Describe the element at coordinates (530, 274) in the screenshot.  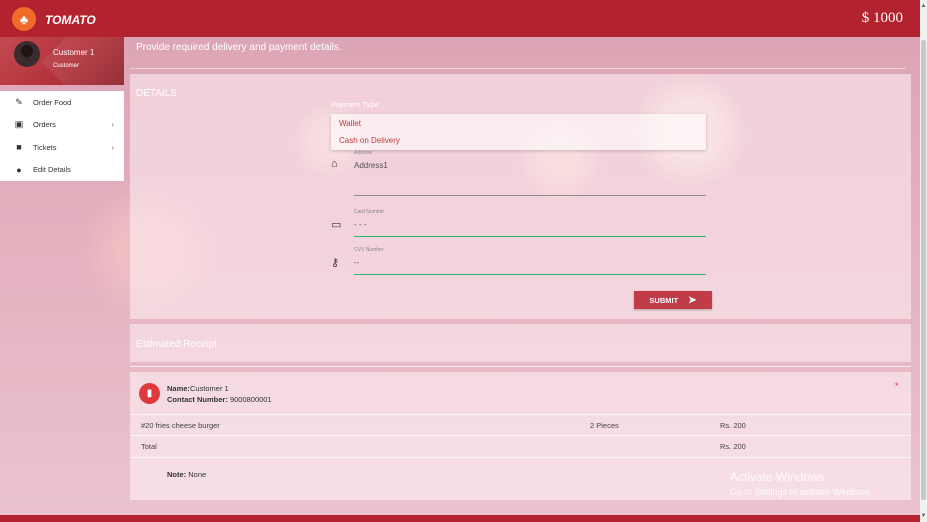
I see `cvv-underline` at that location.